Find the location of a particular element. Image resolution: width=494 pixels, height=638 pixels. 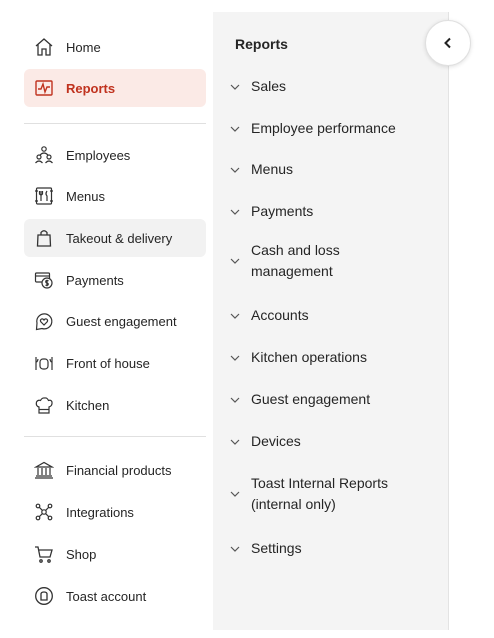

nav-label: Menus is located at coordinates (86, 196).